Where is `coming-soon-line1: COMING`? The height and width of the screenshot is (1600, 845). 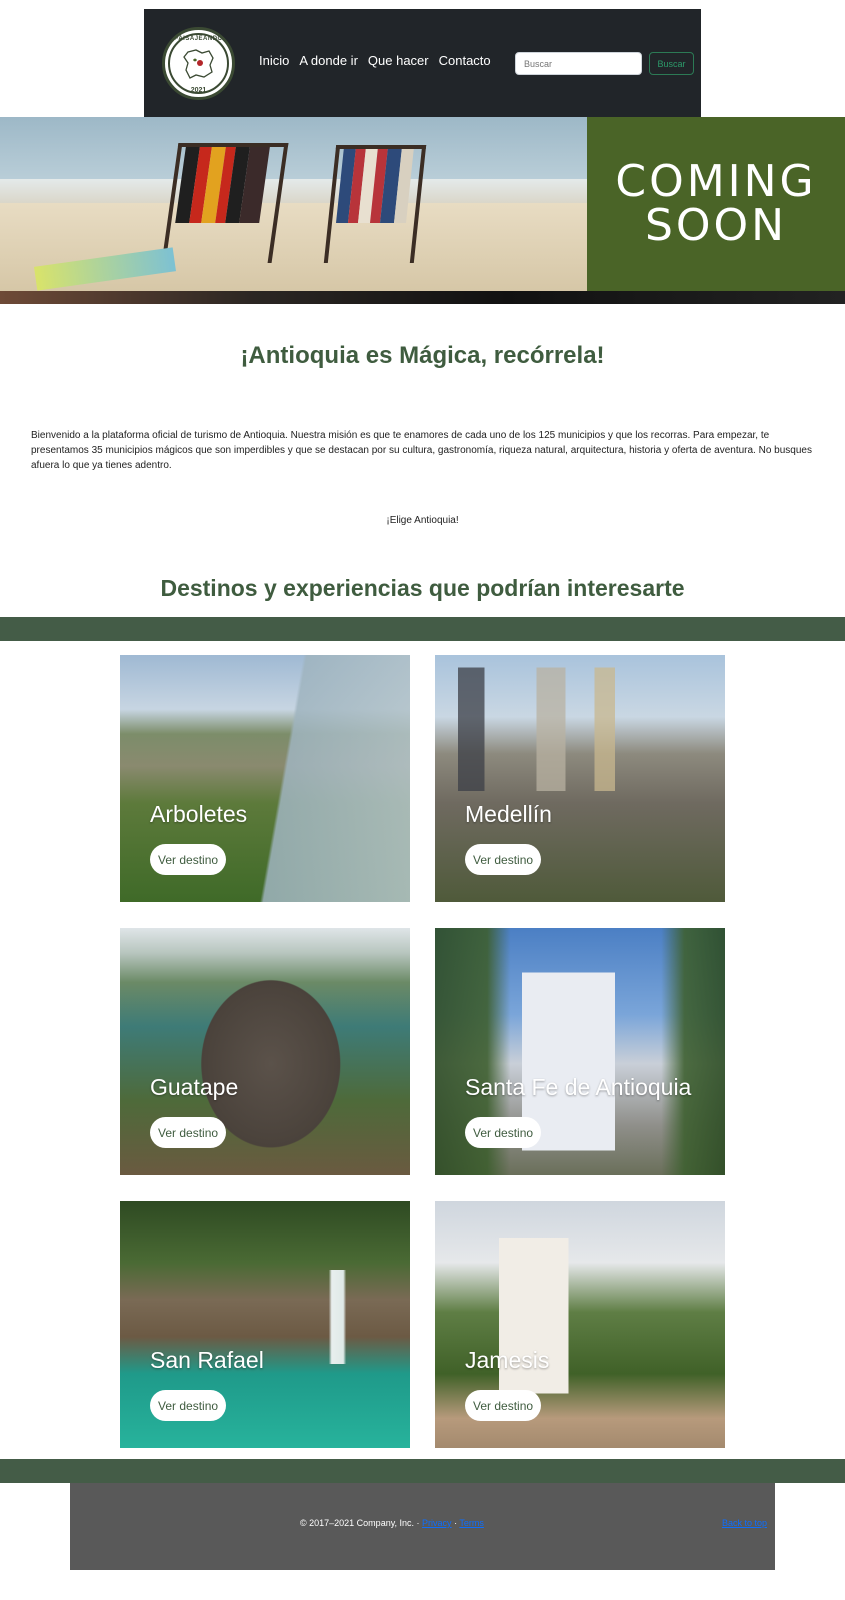
coming-soon-line1: COMING is located at coordinates (716, 181).